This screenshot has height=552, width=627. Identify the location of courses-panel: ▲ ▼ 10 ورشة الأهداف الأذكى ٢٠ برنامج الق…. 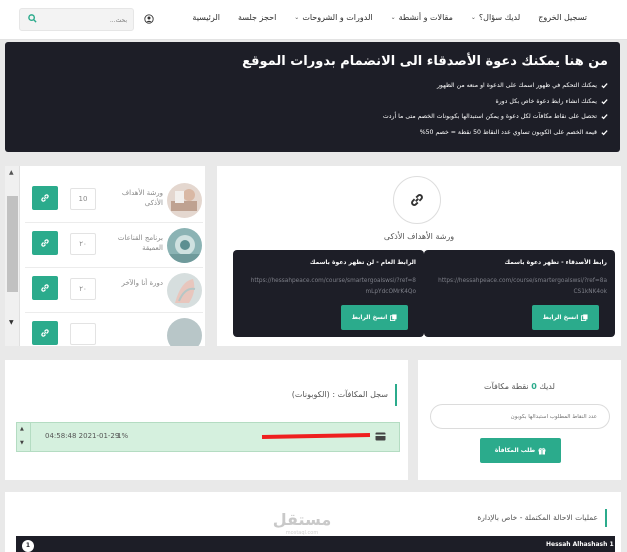
(105, 256).